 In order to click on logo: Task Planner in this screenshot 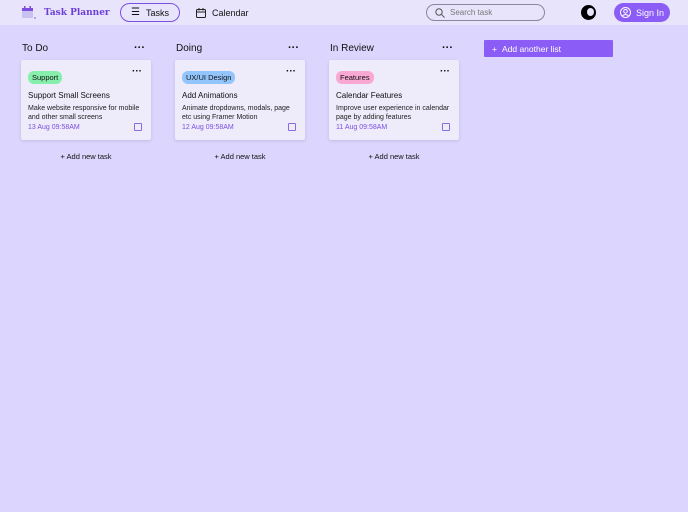, I will do `click(65, 12)`.